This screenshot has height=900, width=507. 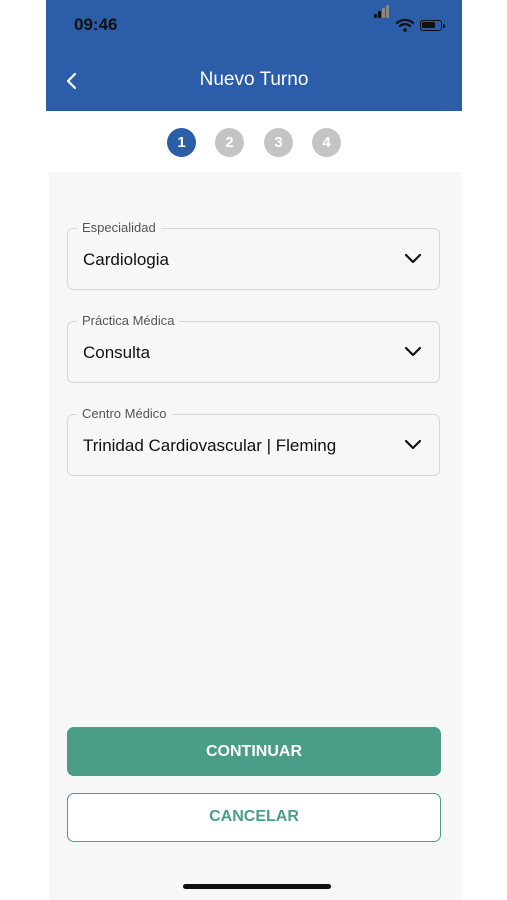 What do you see at coordinates (119, 227) in the screenshot?
I see `especialidad-label: Especialidad` at bounding box center [119, 227].